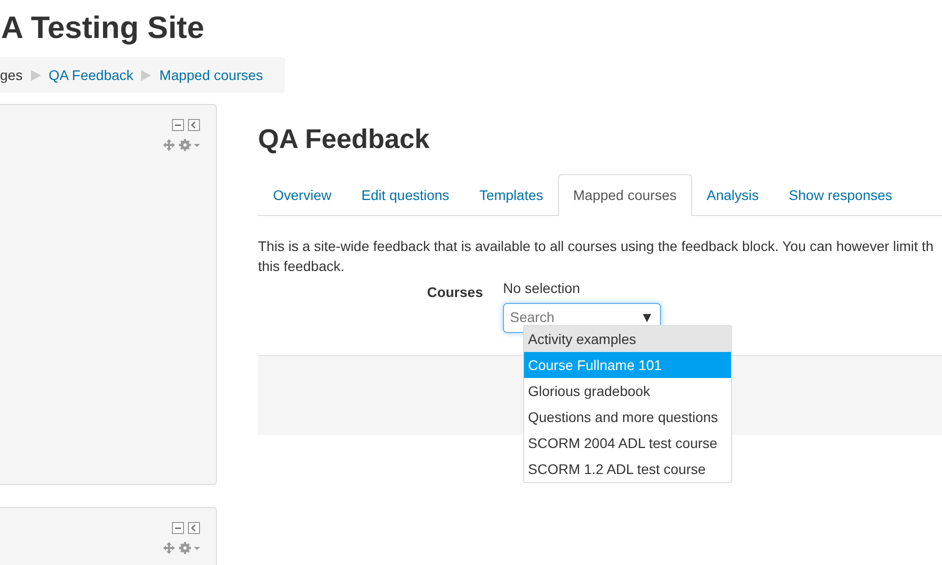  What do you see at coordinates (455, 292) in the screenshot?
I see `field-label: Courses` at bounding box center [455, 292].